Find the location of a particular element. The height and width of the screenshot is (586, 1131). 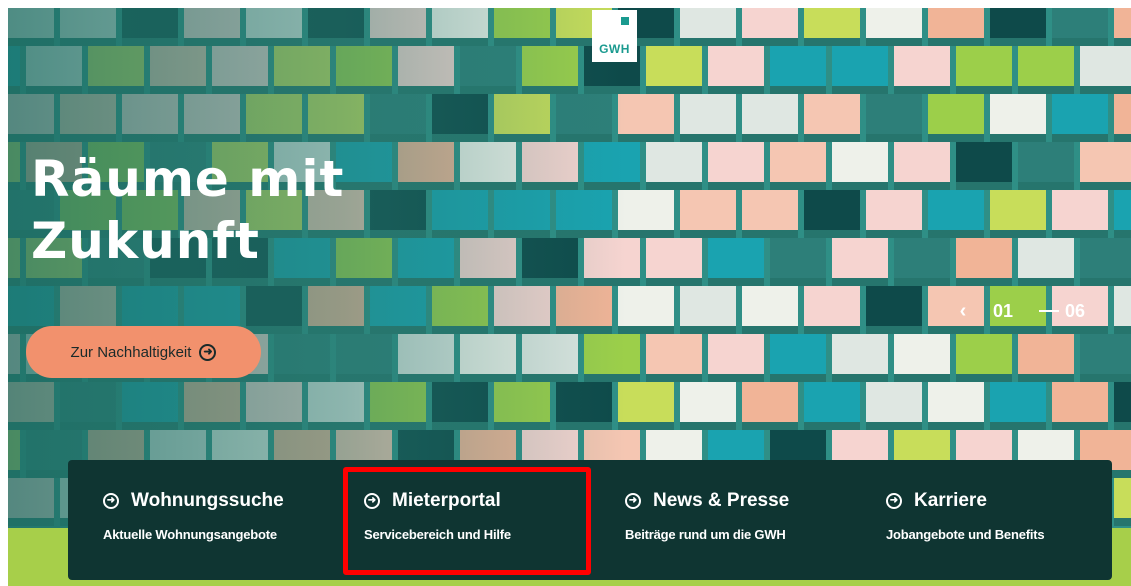

nachhaltigkeit-button: Zur Nachhaltigkeit ➜ is located at coordinates (143, 352).